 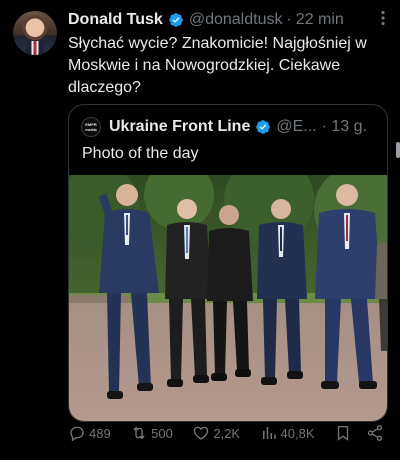 What do you see at coordinates (375, 433) in the screenshot?
I see `share-icon` at bounding box center [375, 433].